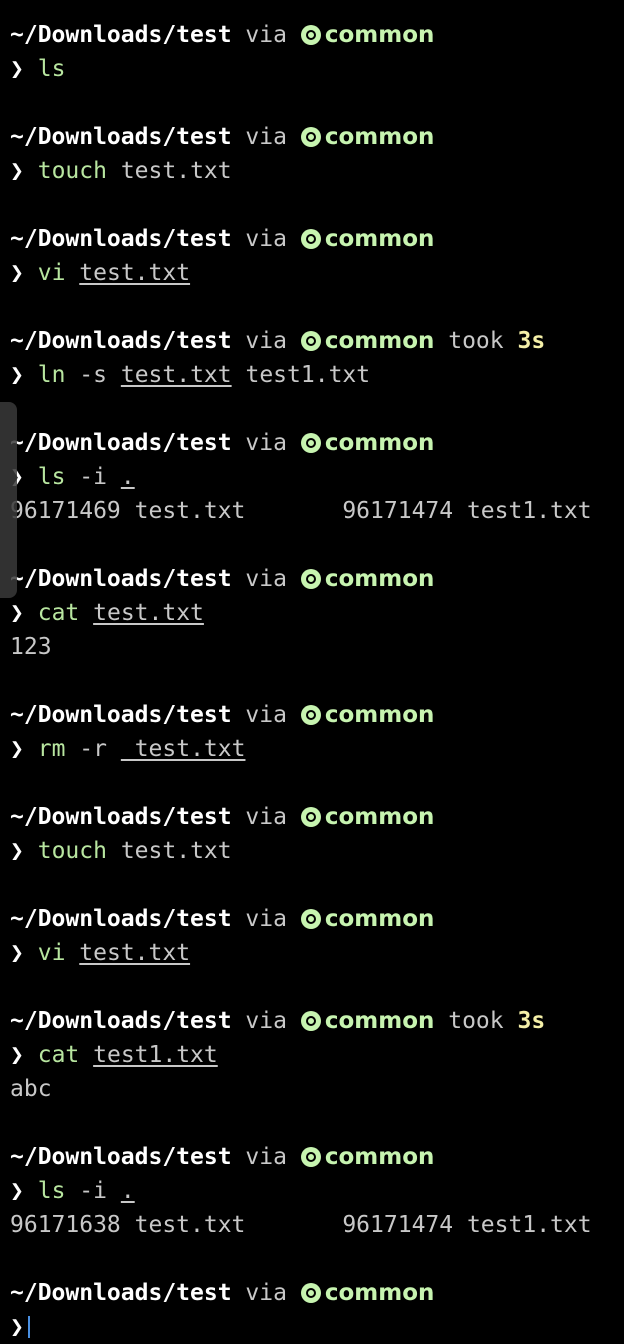 The image size is (624, 1344). Describe the element at coordinates (308, 375) in the screenshot. I see `command-arg: test1.txt` at that location.